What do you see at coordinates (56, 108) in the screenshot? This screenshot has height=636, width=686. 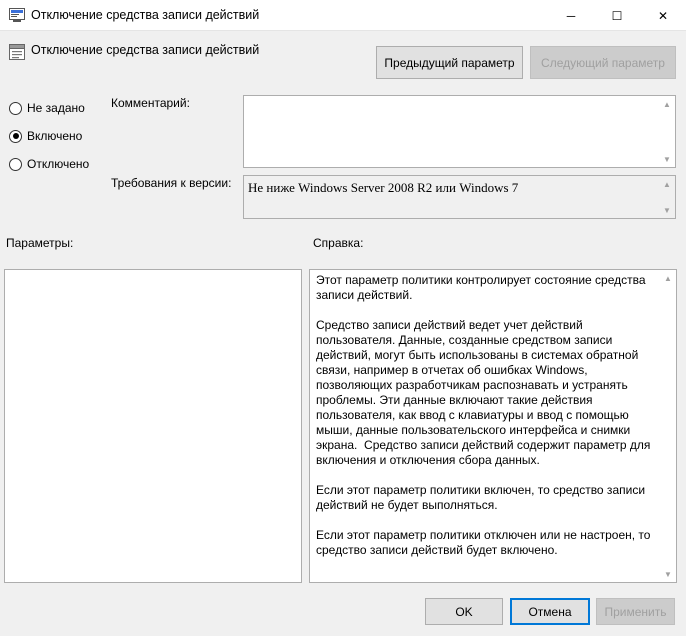 I see `radio-label: Не задано` at bounding box center [56, 108].